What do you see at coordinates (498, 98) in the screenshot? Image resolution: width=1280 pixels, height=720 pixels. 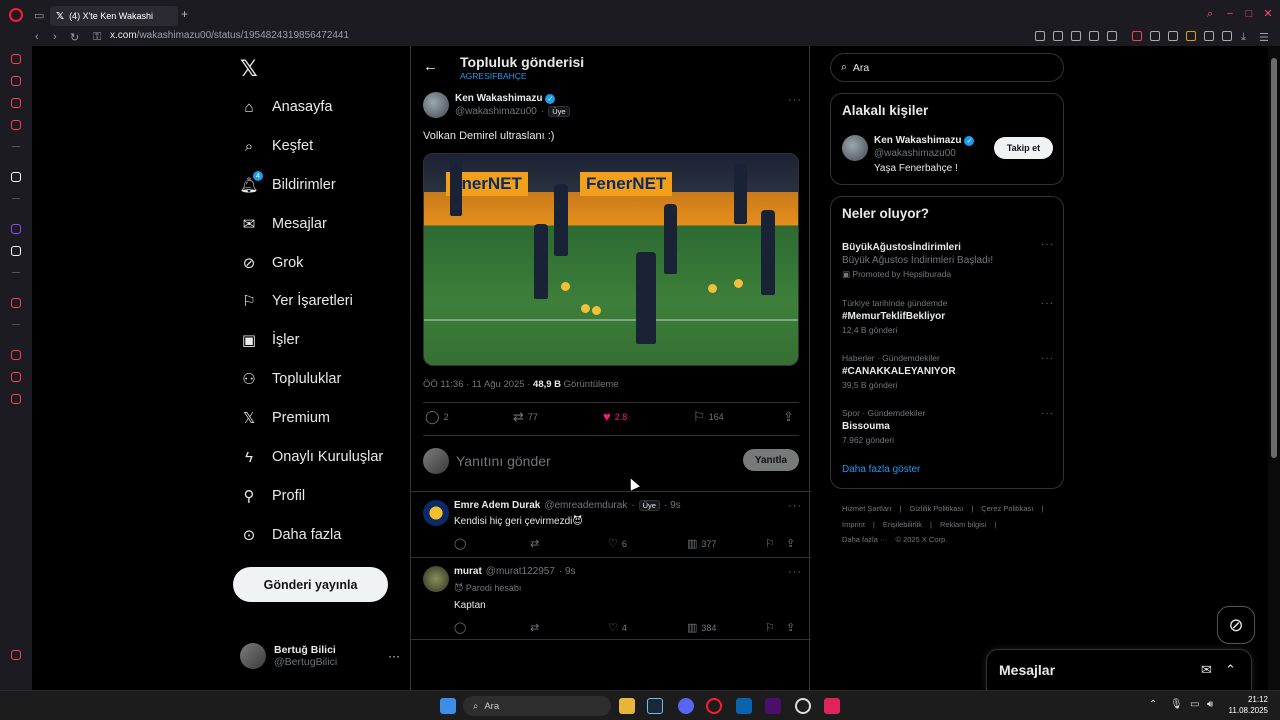 I see `author-name: Ken Wakashimazu` at bounding box center [498, 98].